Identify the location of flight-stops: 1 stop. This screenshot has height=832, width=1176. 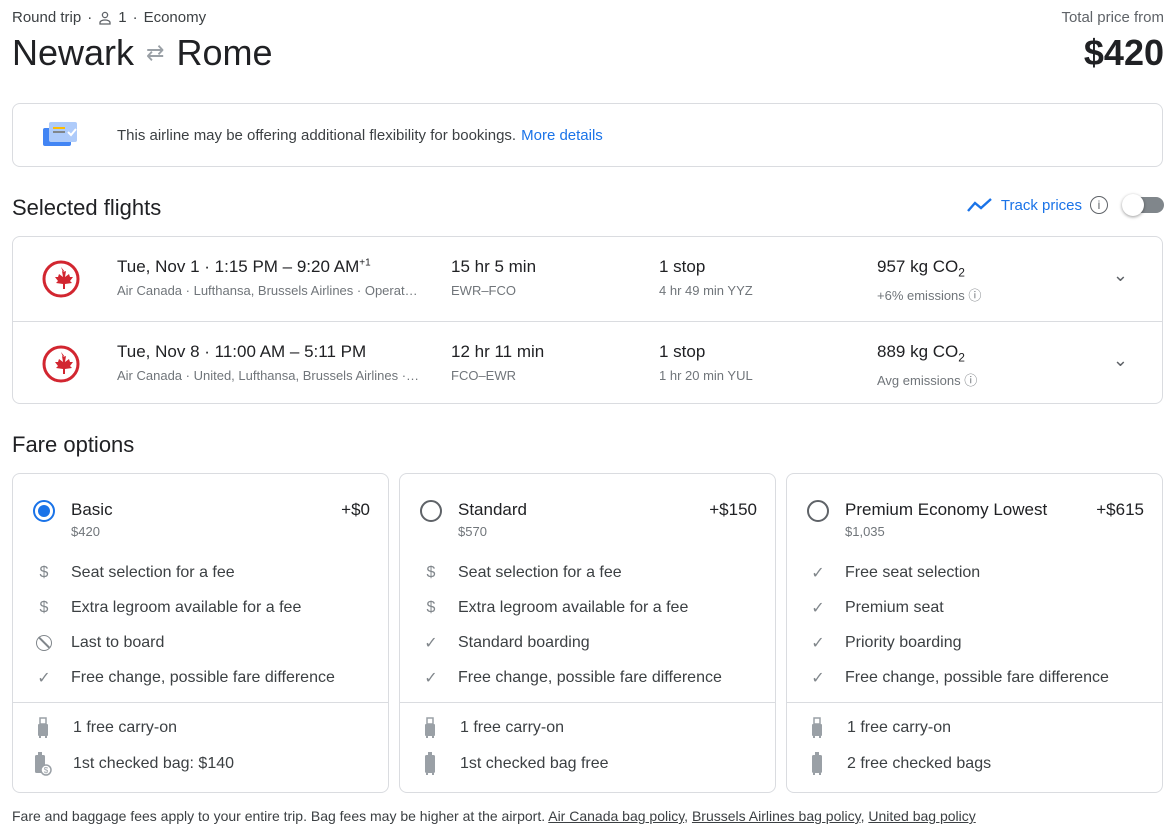
(682, 351).